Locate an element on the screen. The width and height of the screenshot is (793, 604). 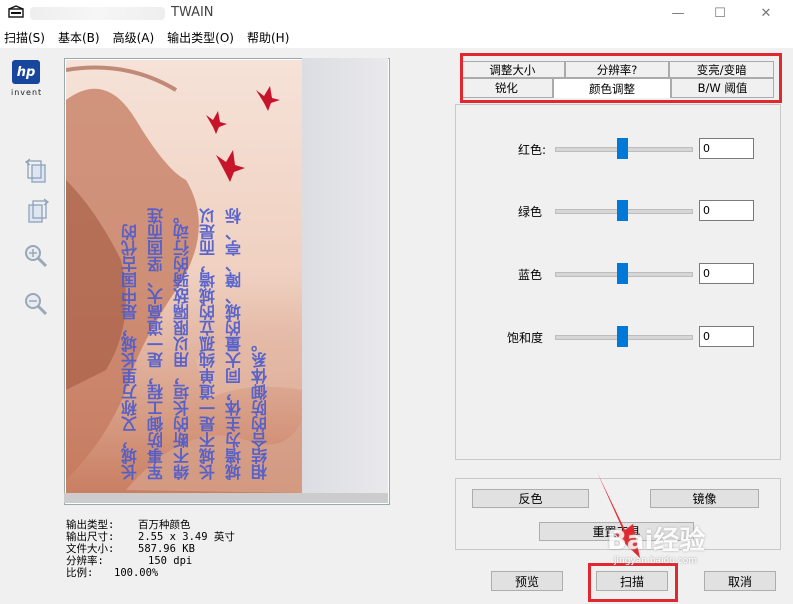
menu-bar: 扫描(S) 基本(B) 高级(A) 输出类型(O) 帮助(H) is located at coordinates (396, 37).